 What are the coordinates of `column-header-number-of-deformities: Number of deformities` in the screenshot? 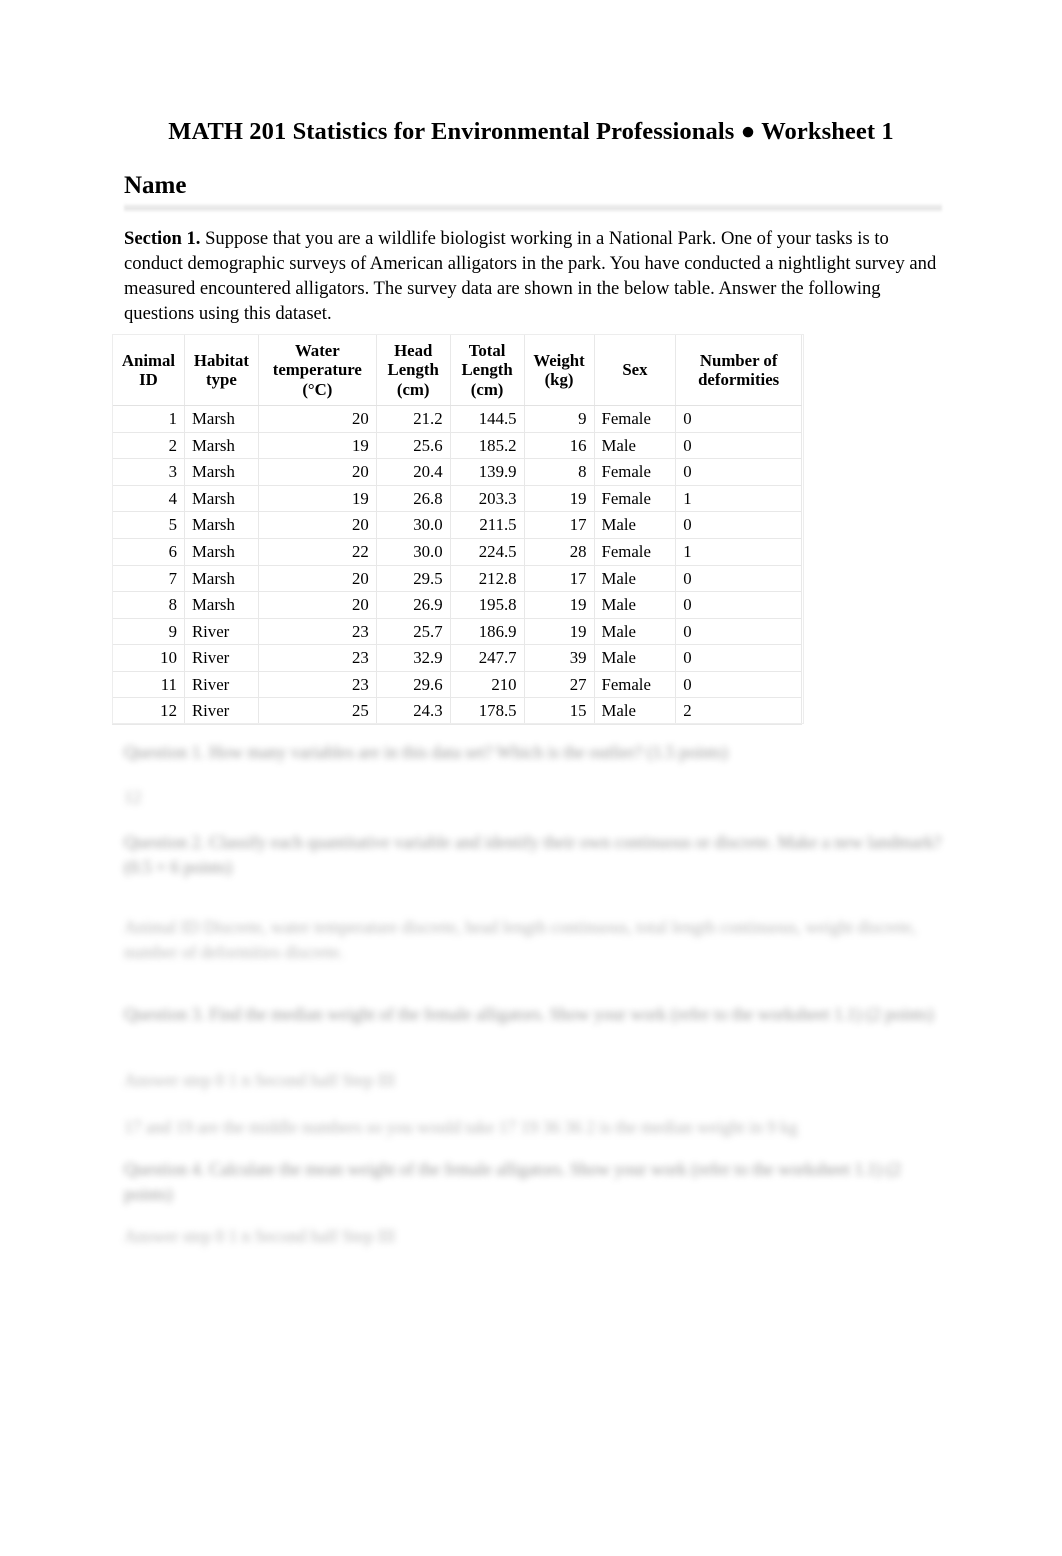 It's located at (738, 370).